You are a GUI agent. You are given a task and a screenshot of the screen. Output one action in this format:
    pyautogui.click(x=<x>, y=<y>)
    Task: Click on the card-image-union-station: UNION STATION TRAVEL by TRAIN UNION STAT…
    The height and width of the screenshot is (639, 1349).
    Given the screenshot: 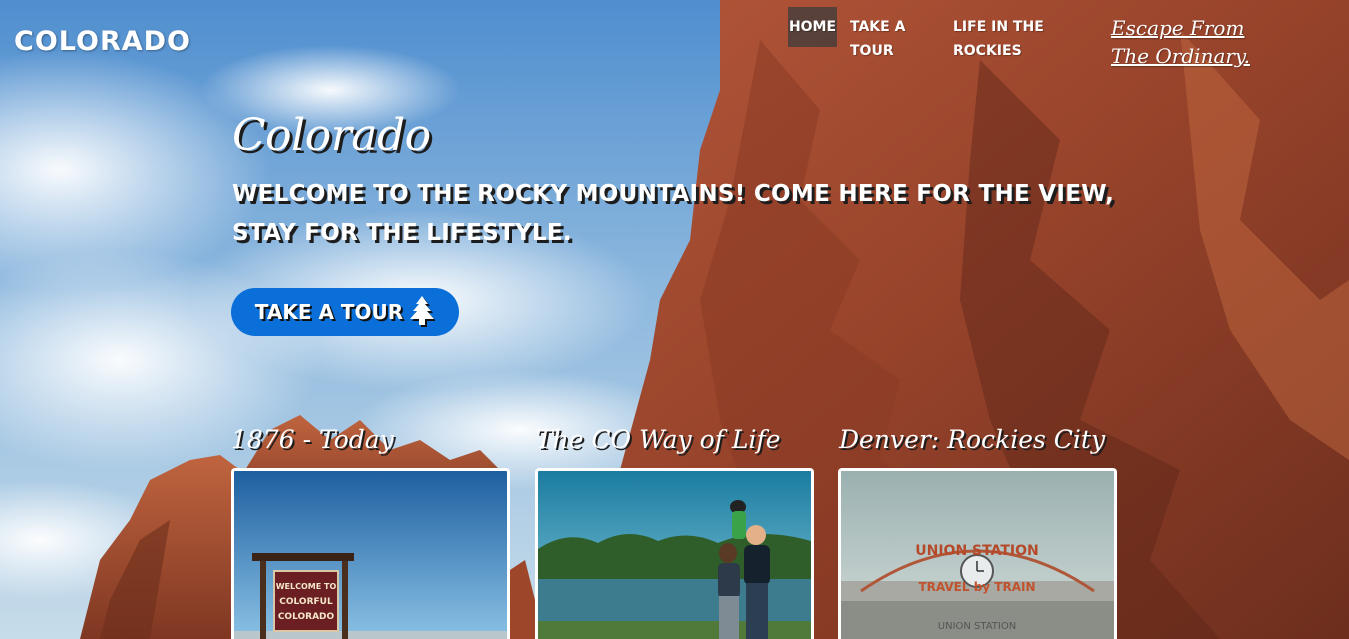 What is the action you would take?
    pyautogui.click(x=977, y=553)
    